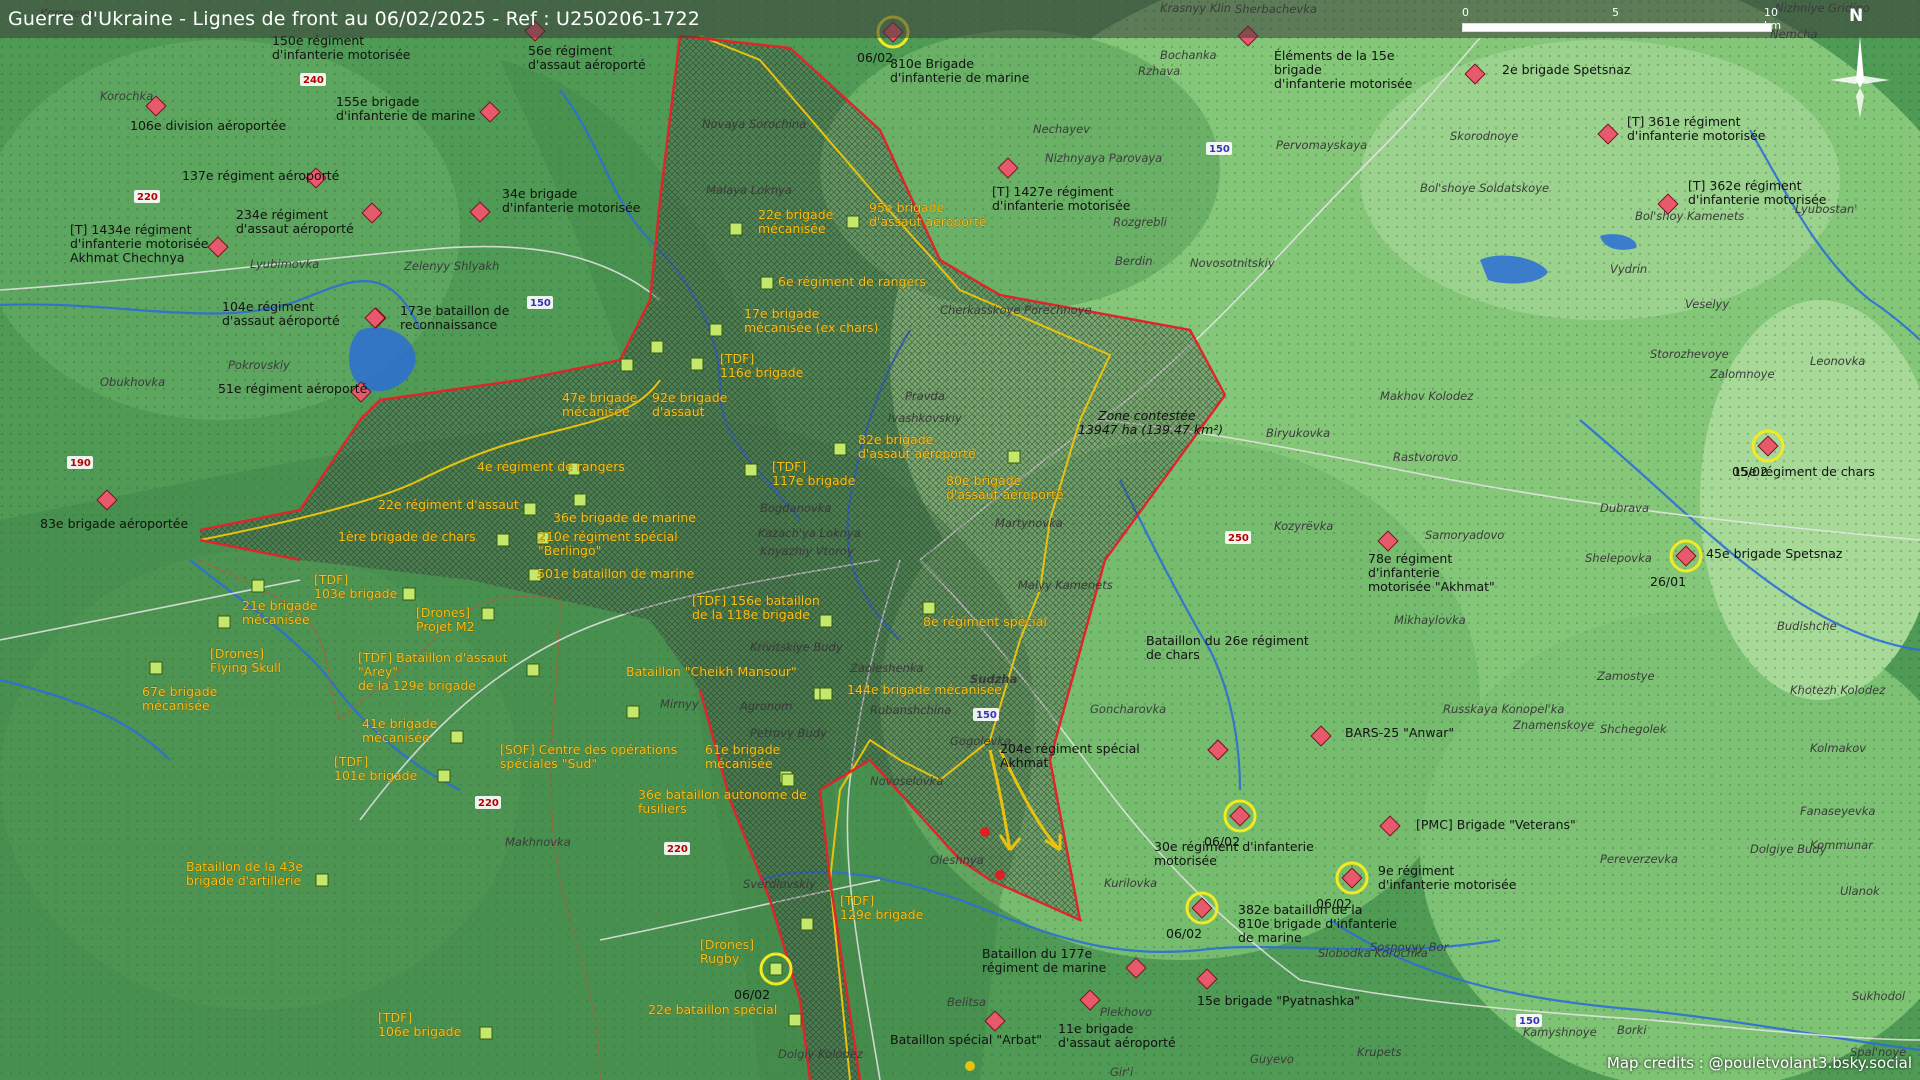 Image resolution: width=1920 pixels, height=1080 pixels. Describe the element at coordinates (245, 667) in the screenshot. I see `ukrainian-unit-label-line: Flying Skull` at that location.